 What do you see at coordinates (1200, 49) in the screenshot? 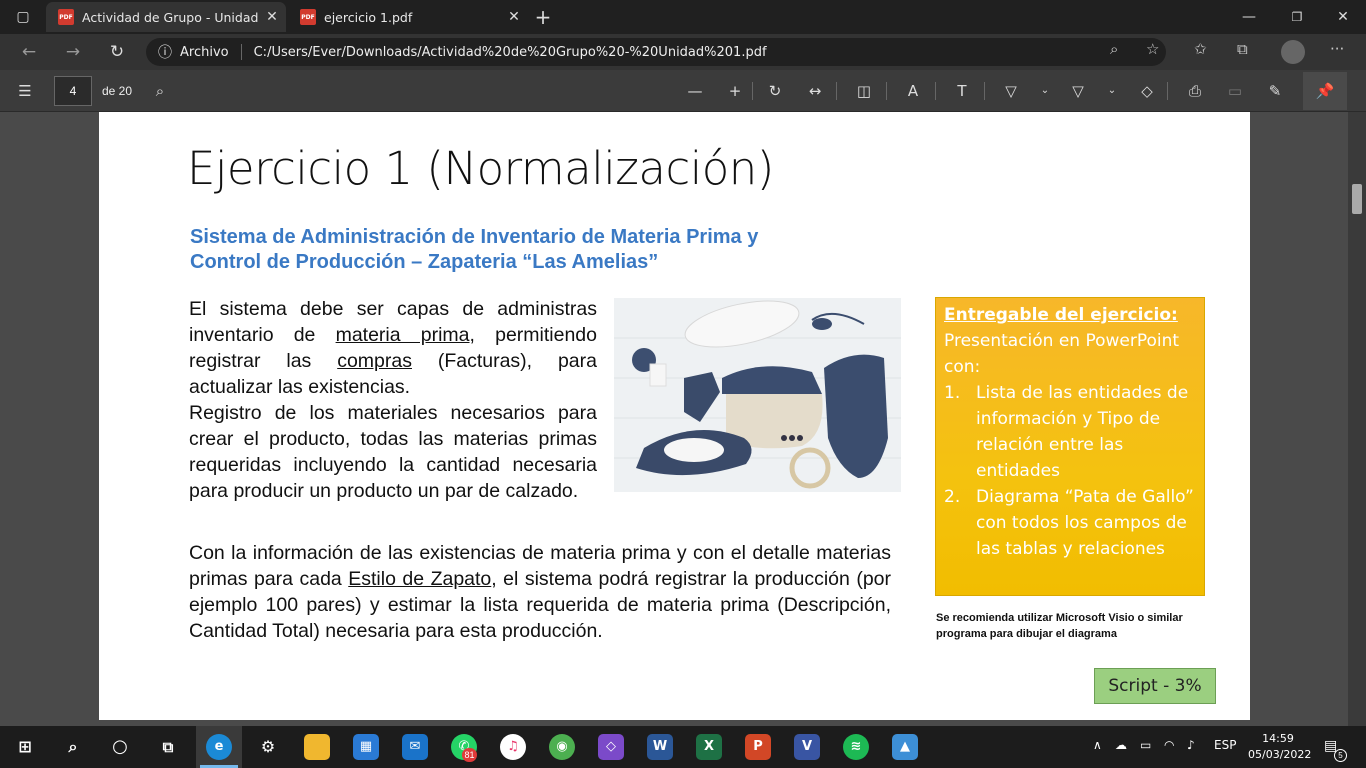
I see `favorites-icon: ✩` at bounding box center [1200, 49].